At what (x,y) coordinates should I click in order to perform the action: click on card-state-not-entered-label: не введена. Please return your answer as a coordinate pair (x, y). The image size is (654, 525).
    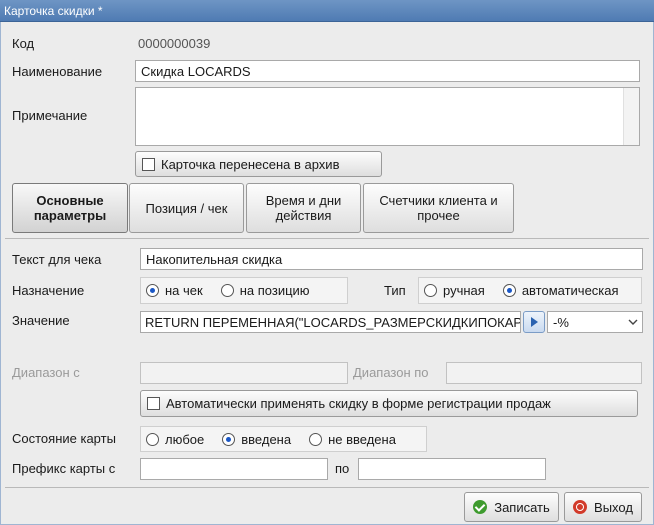
    Looking at the image, I should click on (362, 439).